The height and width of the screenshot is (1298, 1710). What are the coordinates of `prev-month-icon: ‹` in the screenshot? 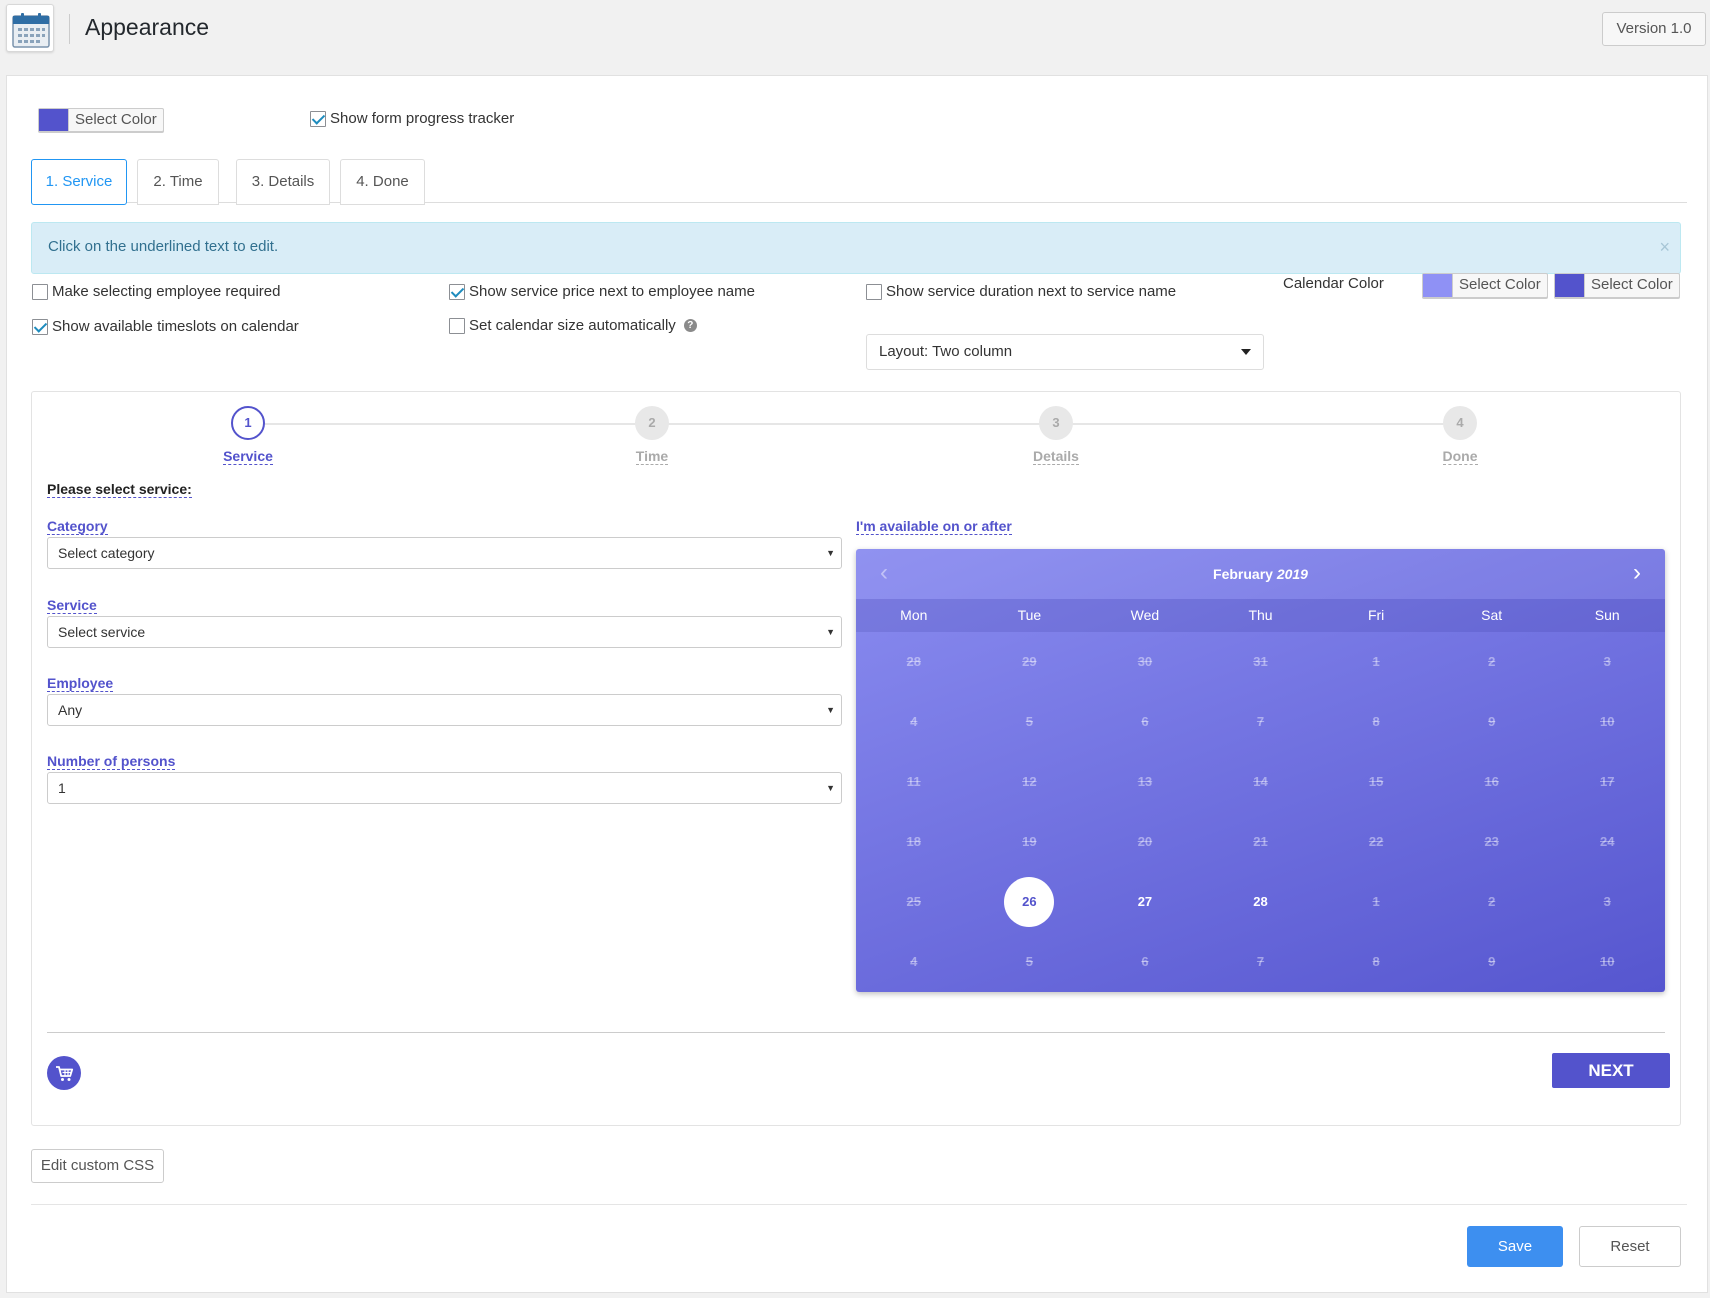 It's located at (884, 573).